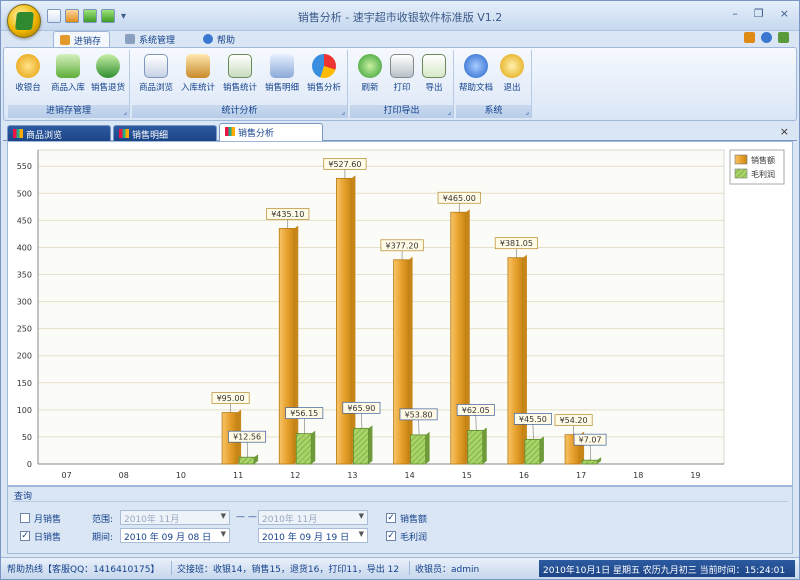  I want to click on tab-label: 进销存, so click(88, 42).